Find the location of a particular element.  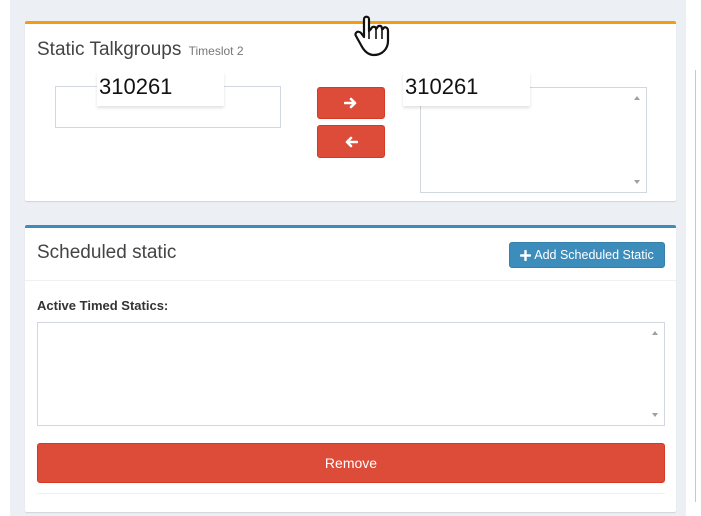

move-left-button is located at coordinates (351, 141).